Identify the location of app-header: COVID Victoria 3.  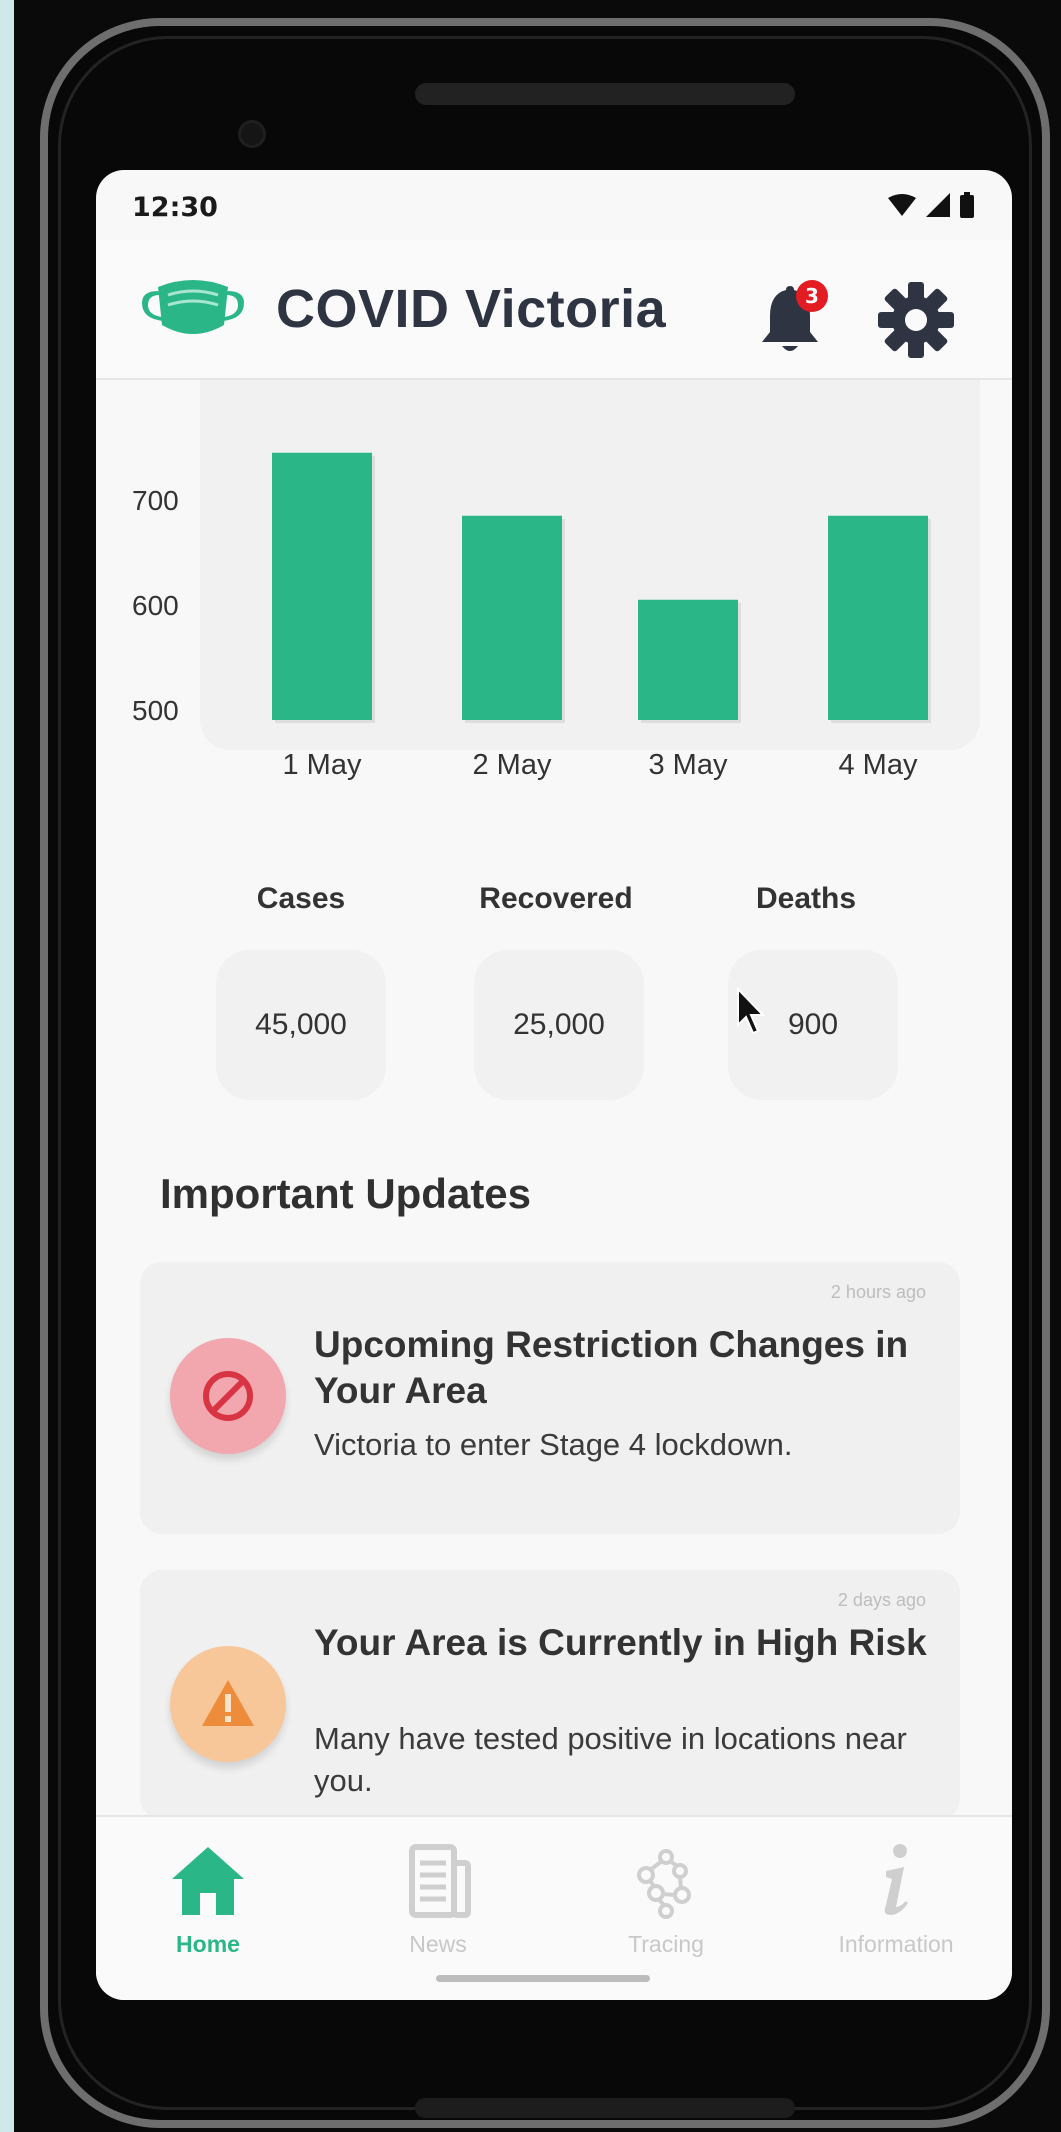
(554, 310).